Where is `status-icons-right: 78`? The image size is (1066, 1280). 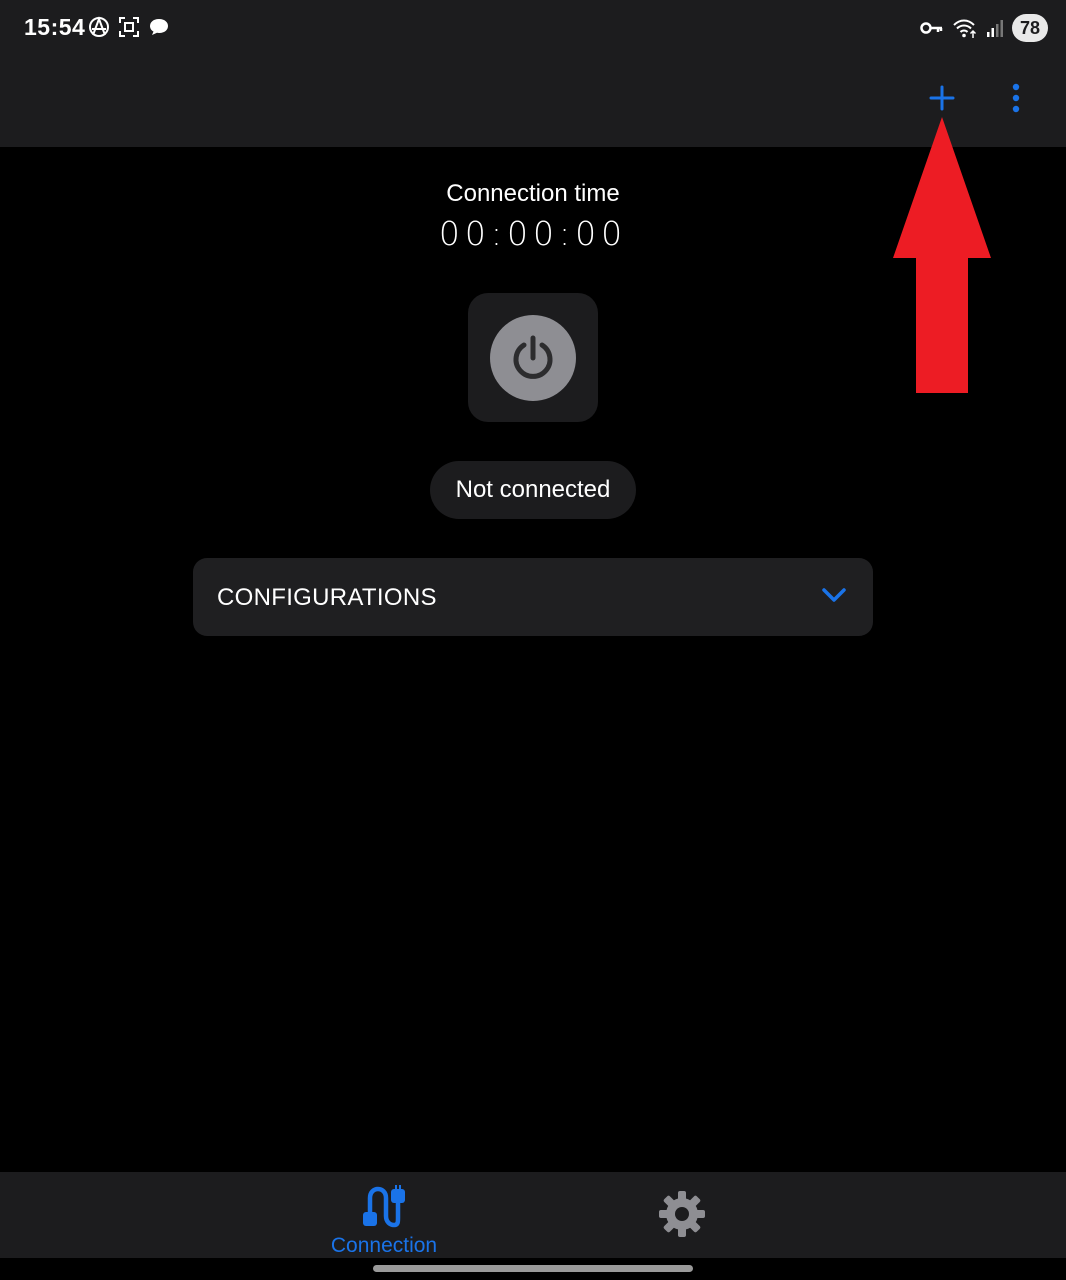
status-icons-right: 78 is located at coordinates (984, 28).